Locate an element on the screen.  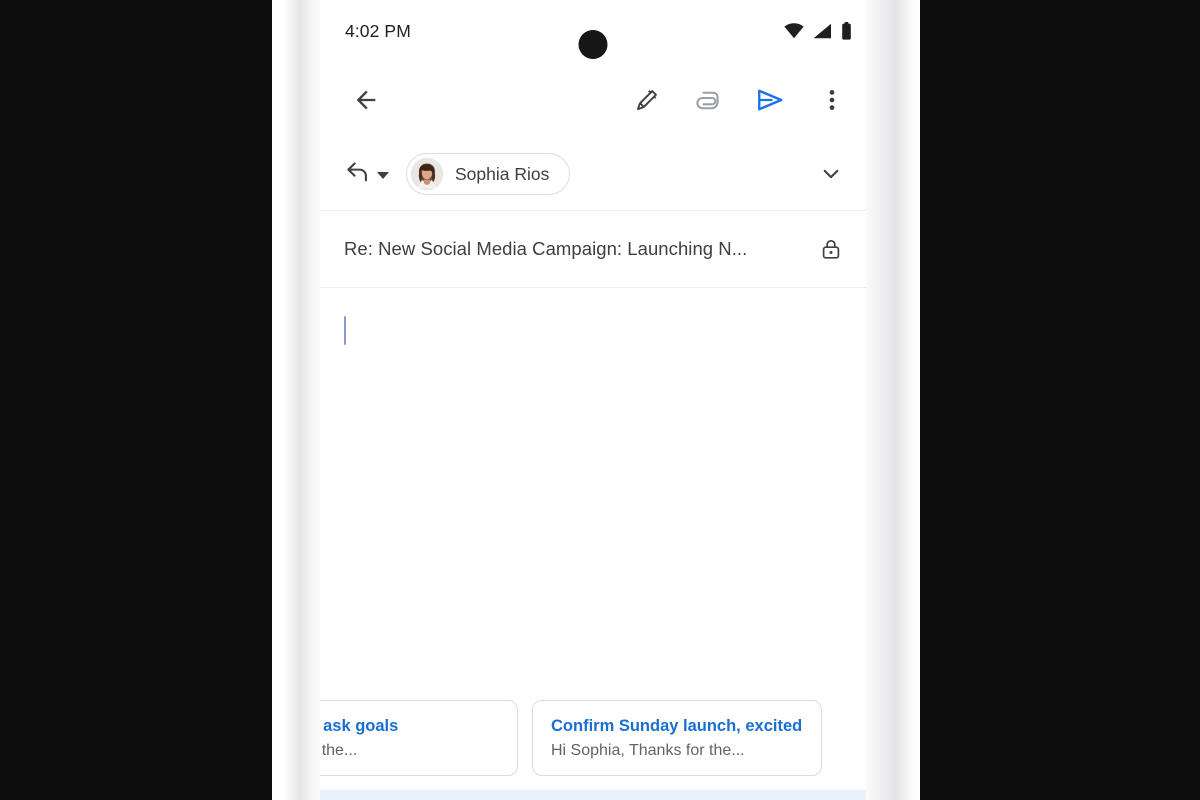
toolbar-actions is located at coordinates (739, 100).